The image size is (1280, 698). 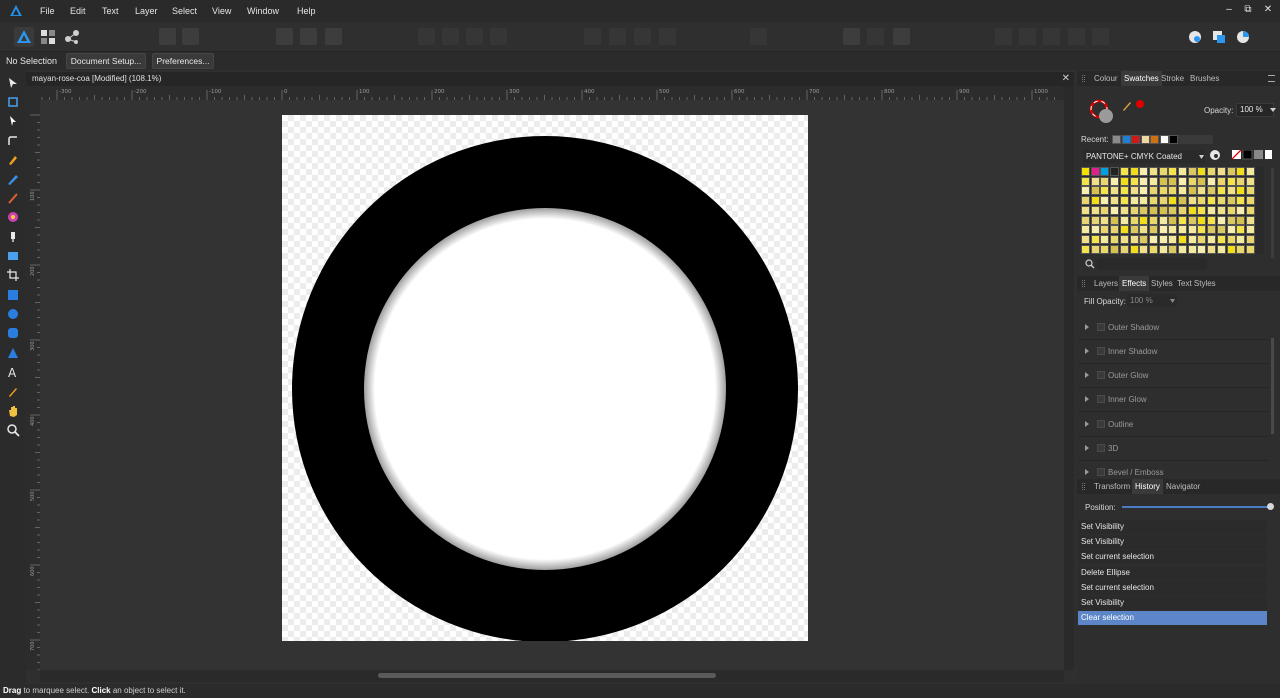 I want to click on menu-select: Select, so click(x=184, y=11).